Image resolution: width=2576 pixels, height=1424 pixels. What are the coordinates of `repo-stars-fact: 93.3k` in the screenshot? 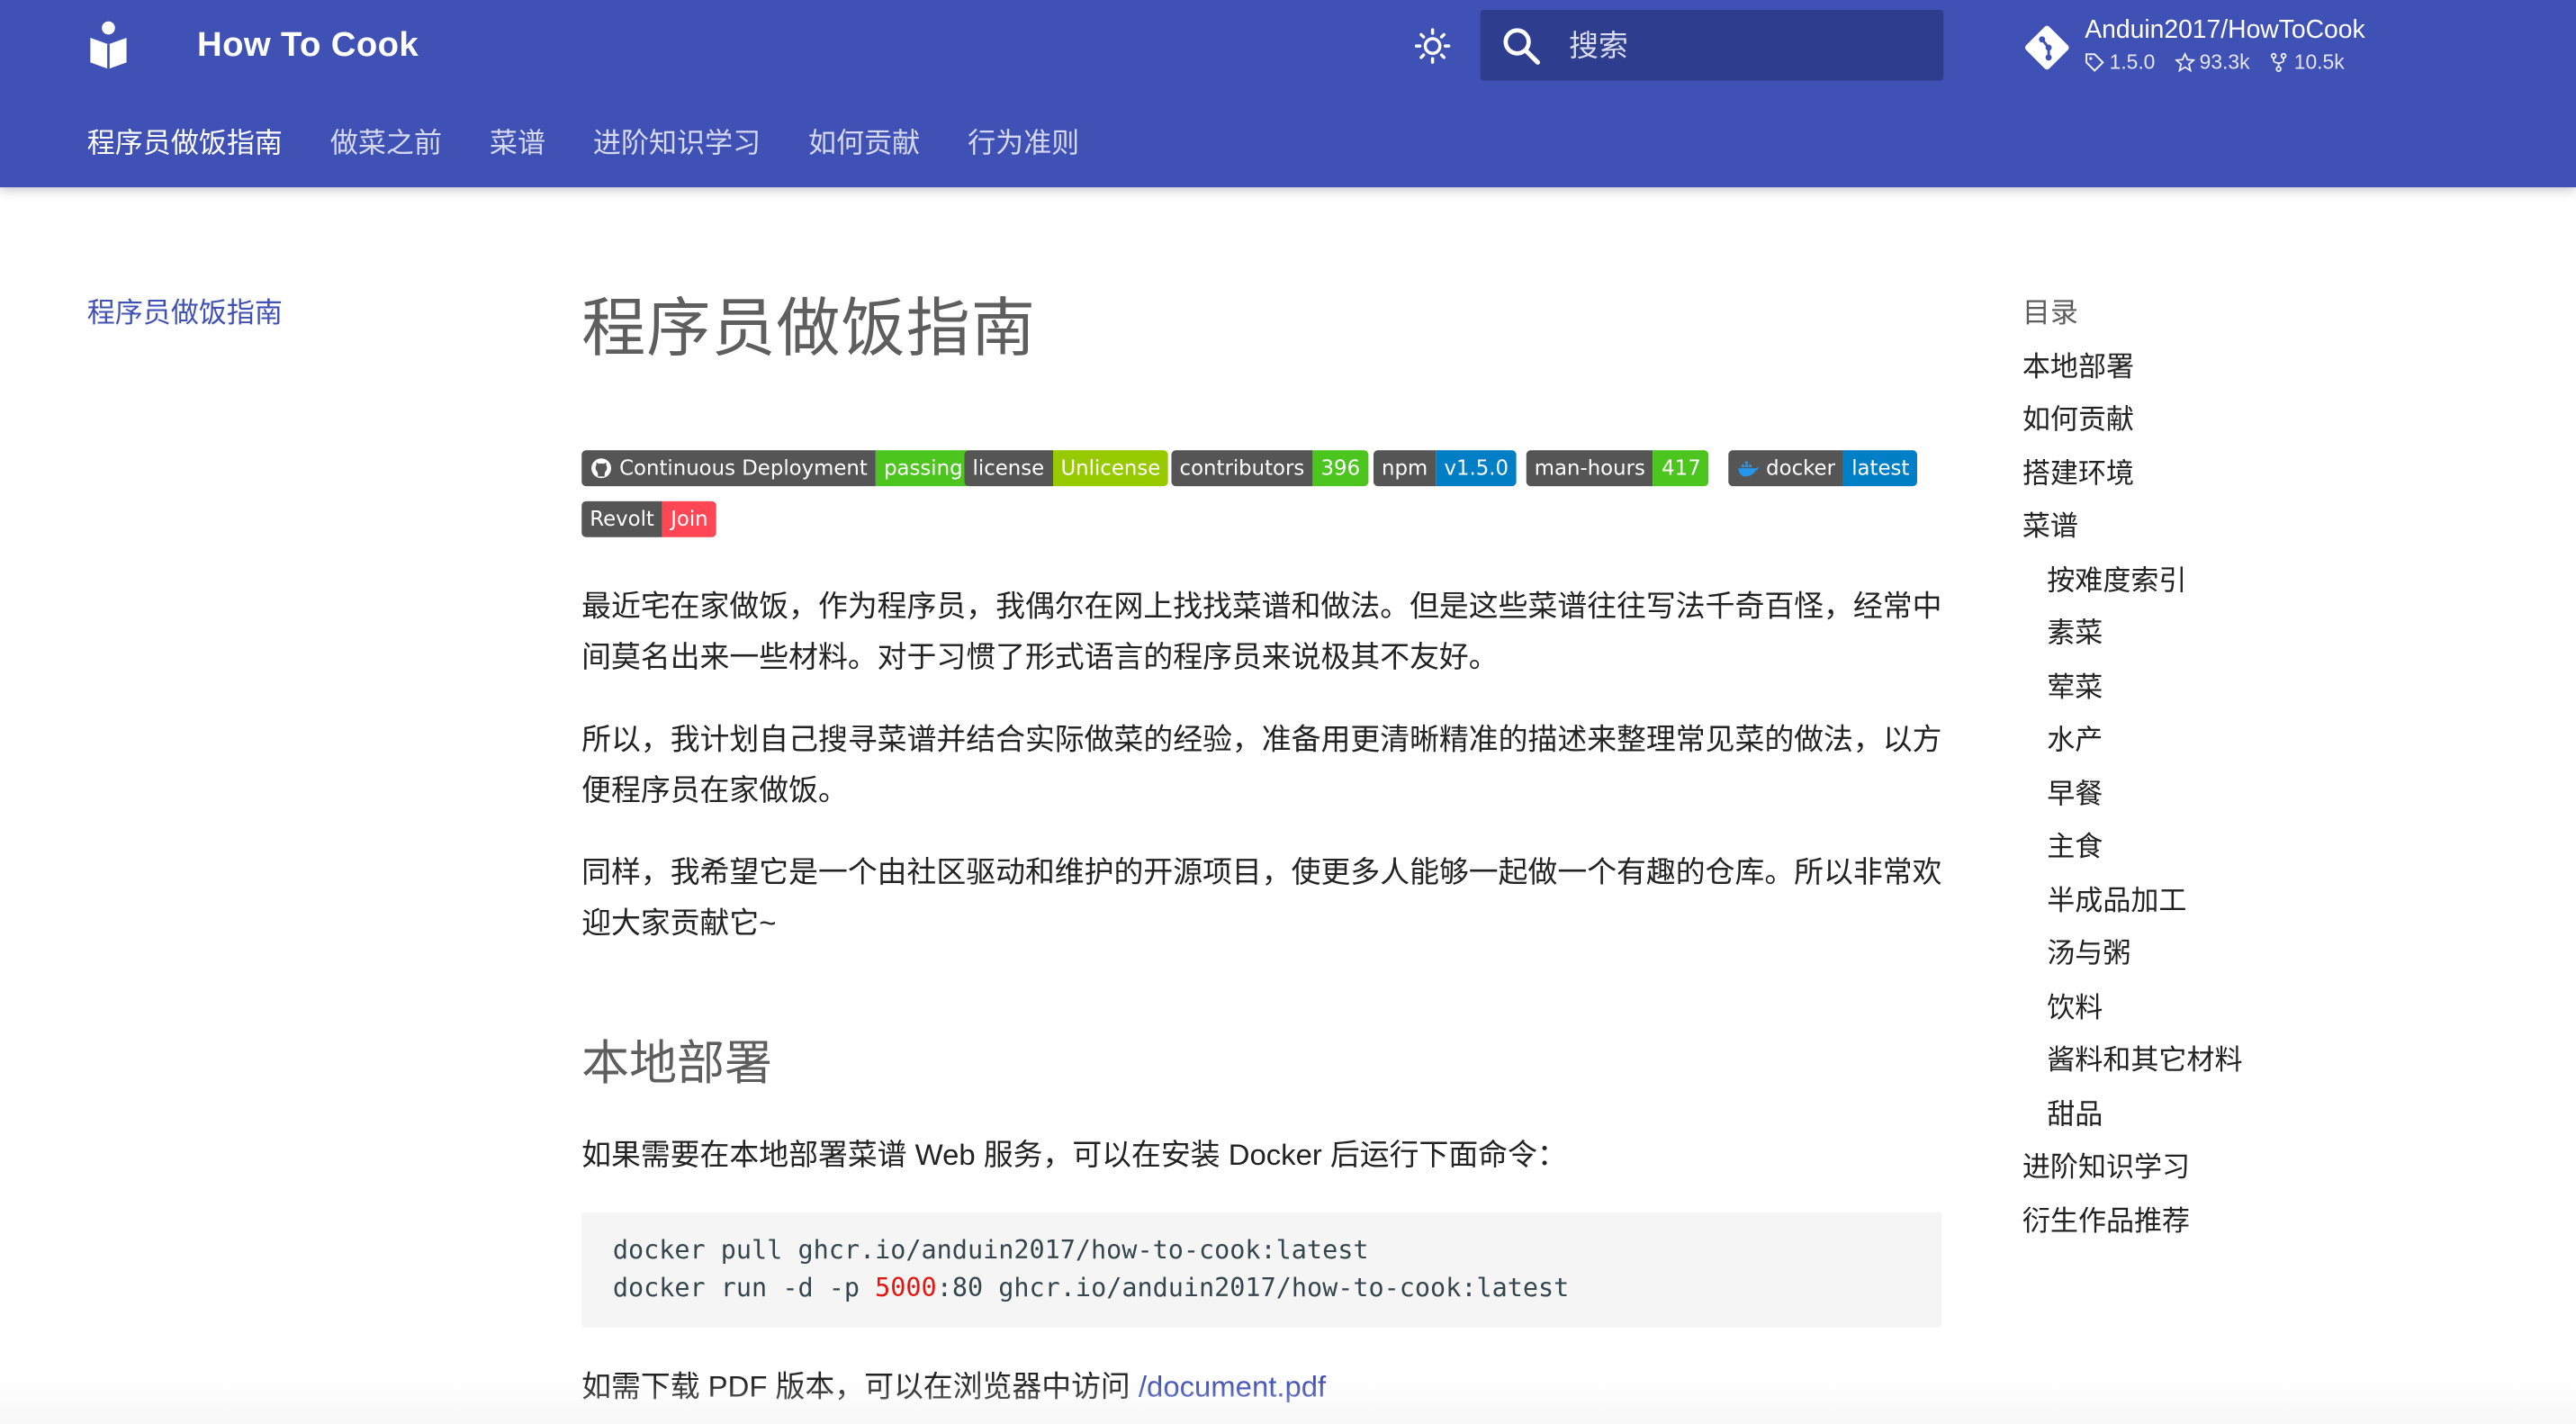 It's located at (2212, 62).